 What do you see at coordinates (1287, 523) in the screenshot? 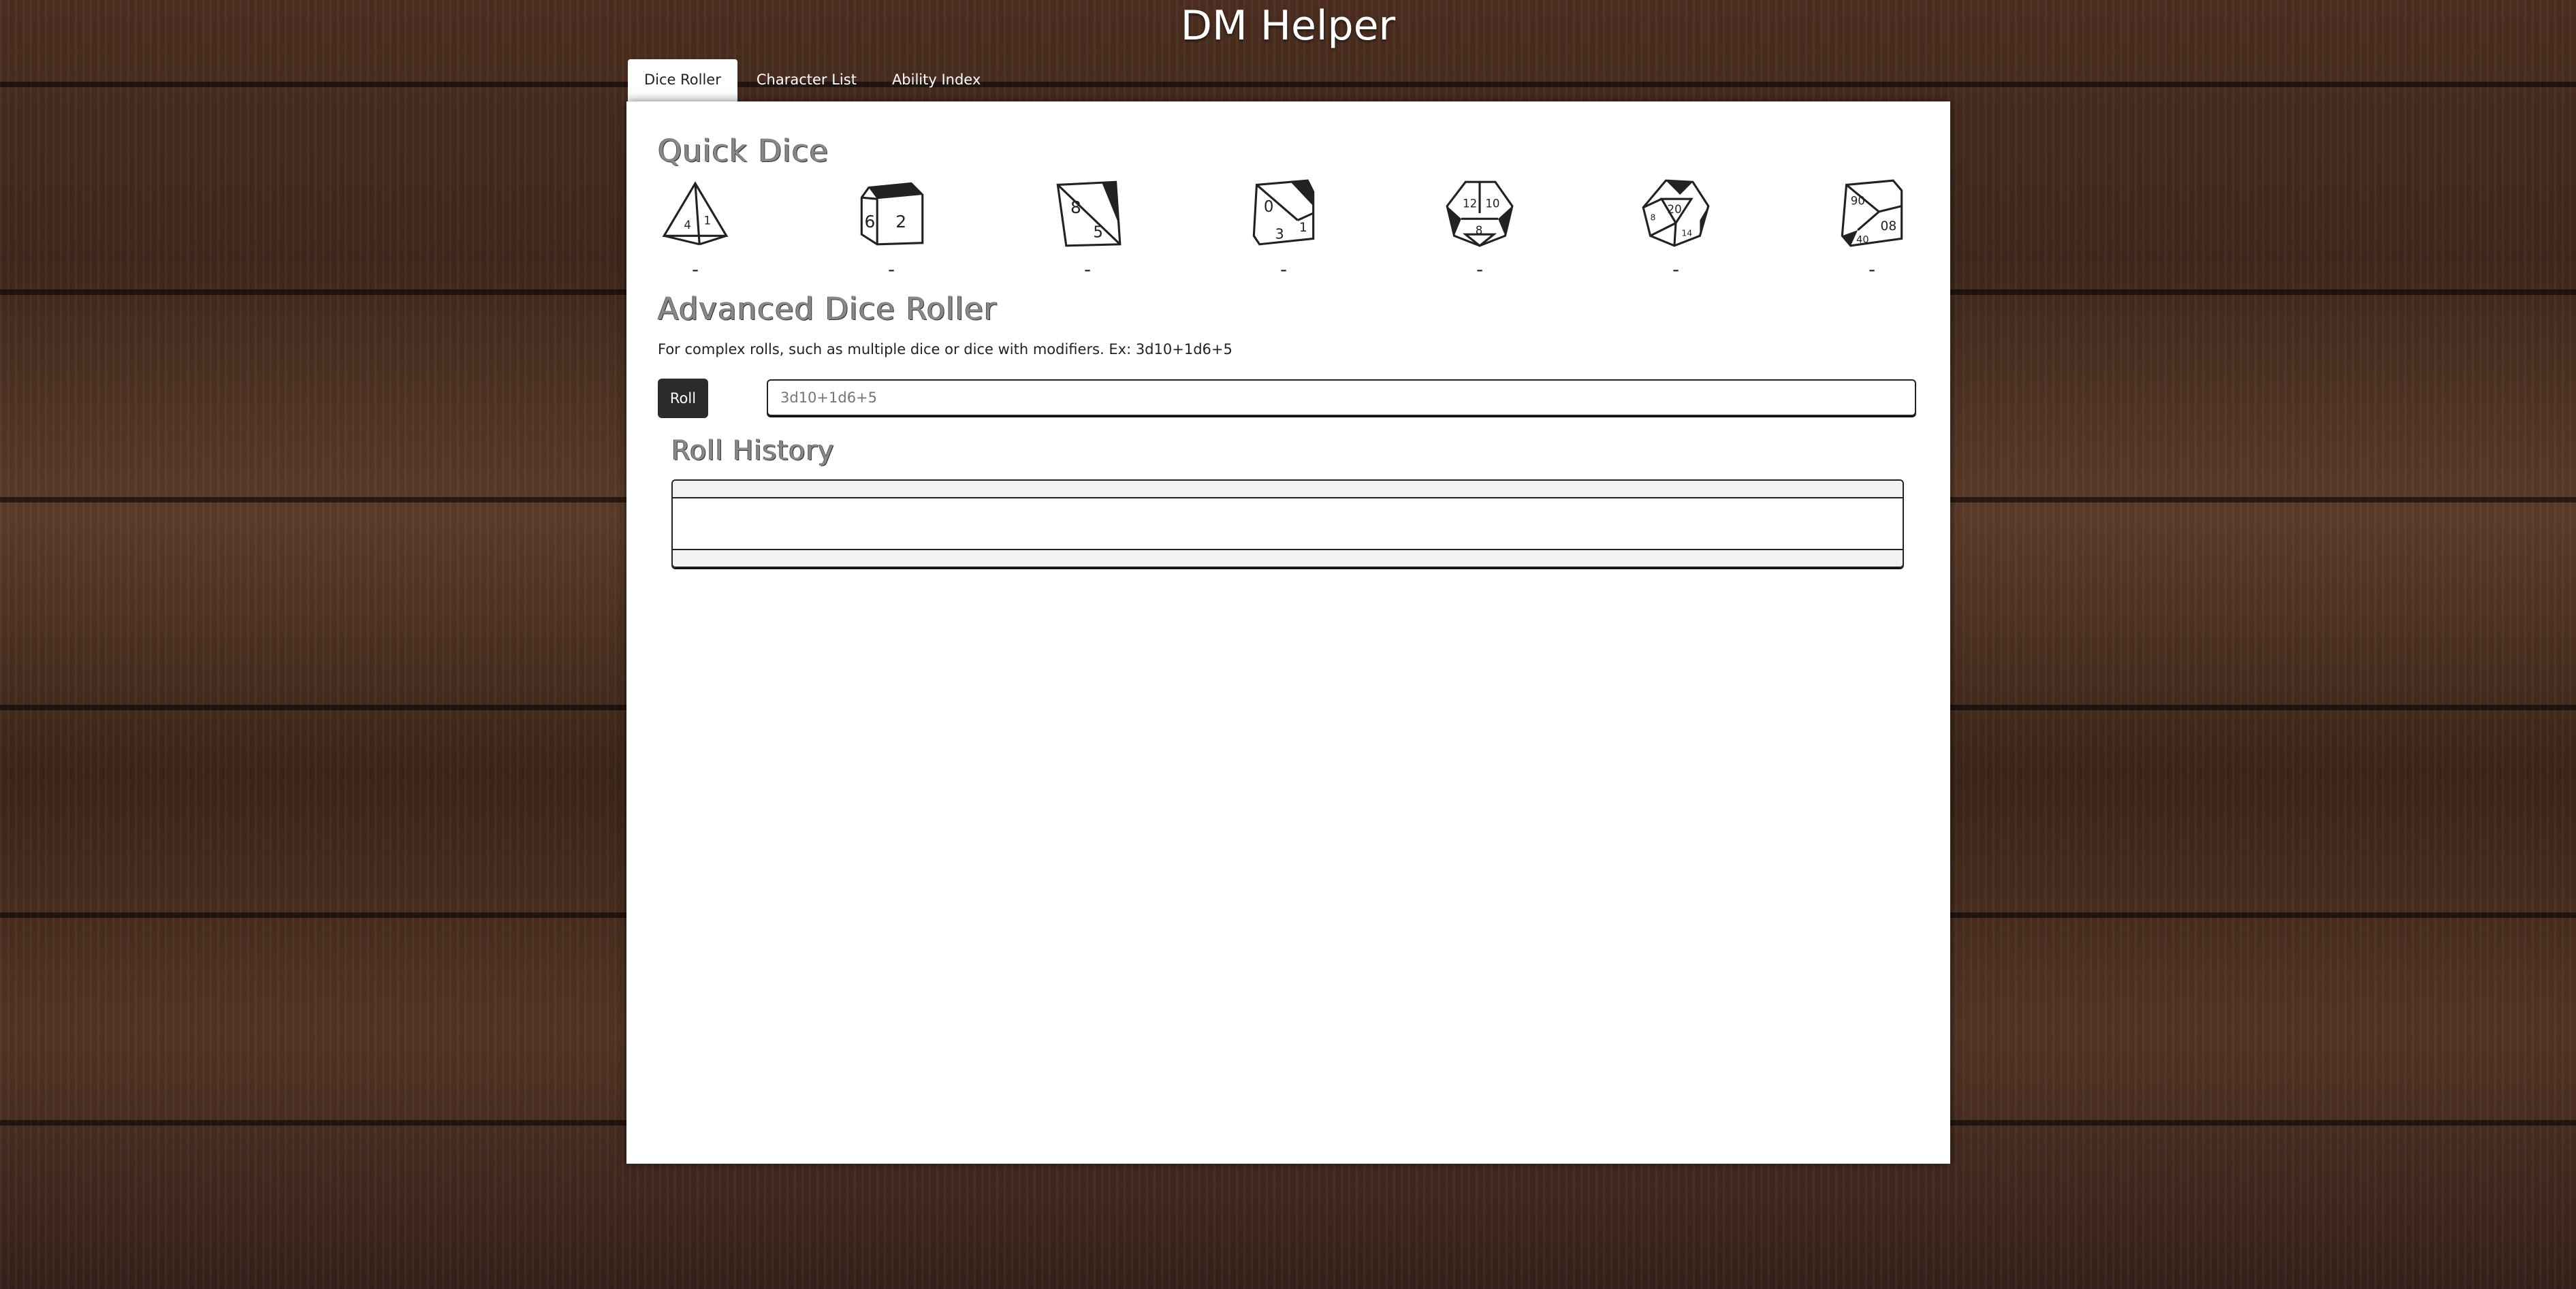
I see `roll-history-table` at bounding box center [1287, 523].